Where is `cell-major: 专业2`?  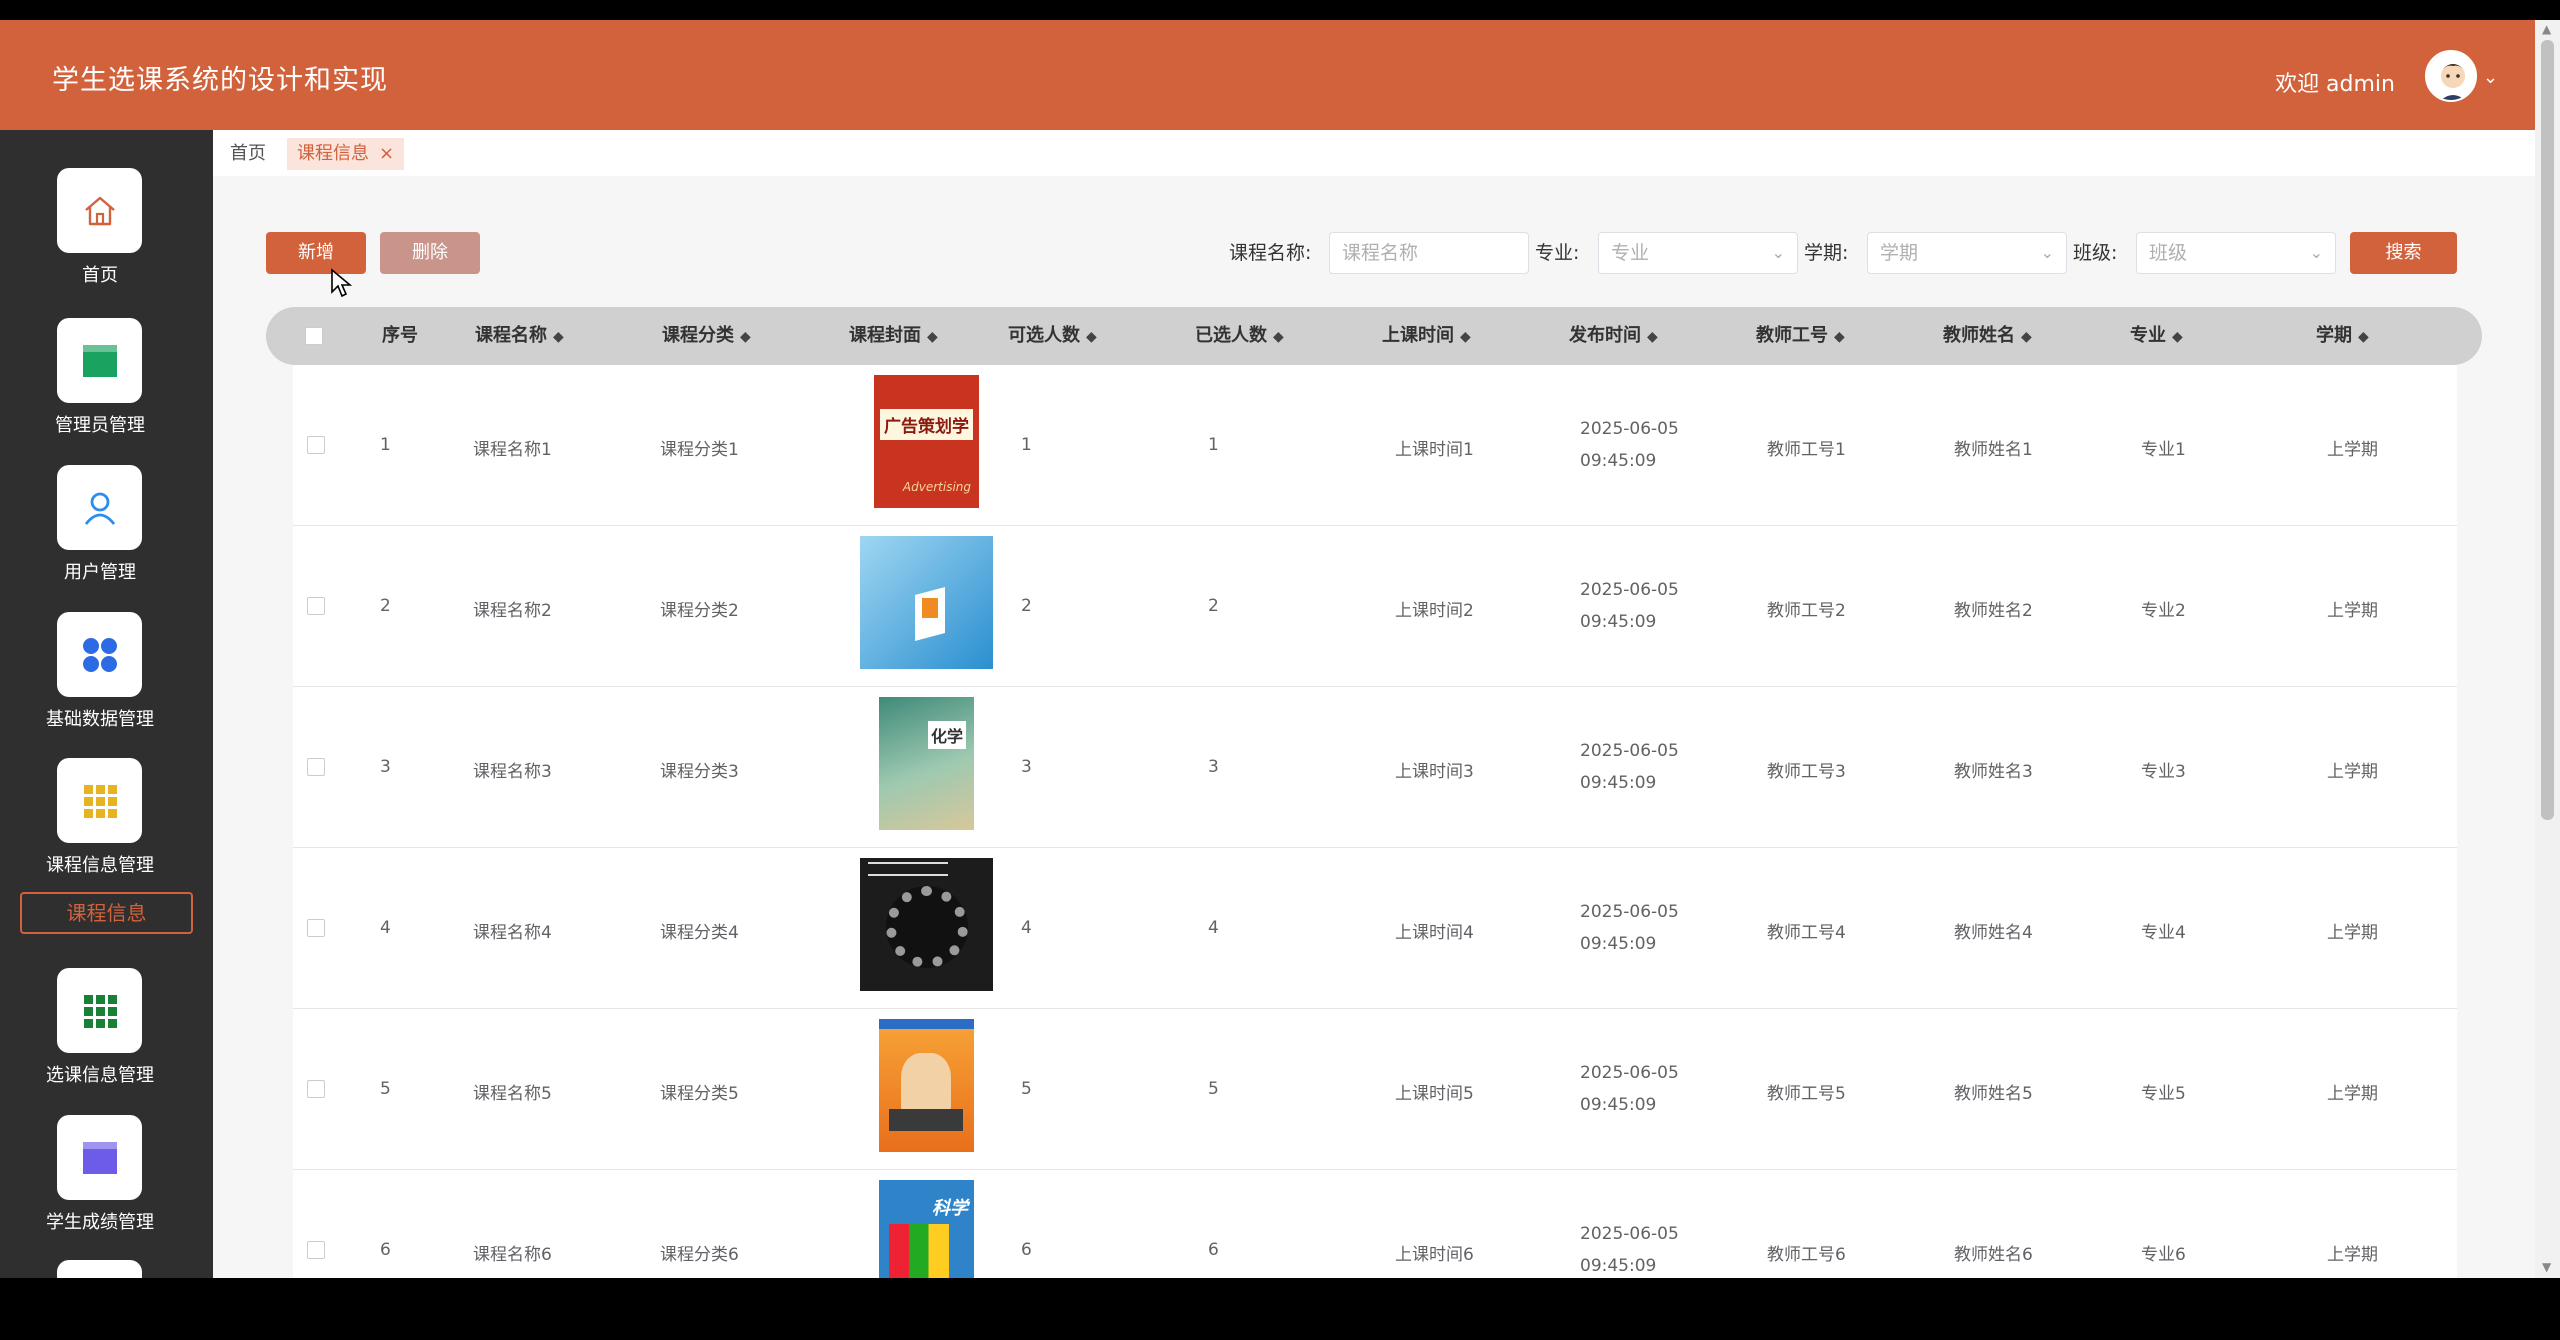
cell-major: 专业2 is located at coordinates (2163, 611).